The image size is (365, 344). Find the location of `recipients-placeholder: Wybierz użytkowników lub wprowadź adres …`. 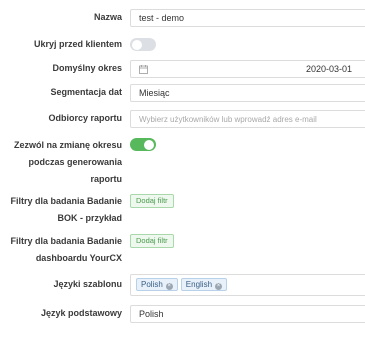

recipients-placeholder: Wybierz użytkowników lub wprowadź adres … is located at coordinates (228, 119).